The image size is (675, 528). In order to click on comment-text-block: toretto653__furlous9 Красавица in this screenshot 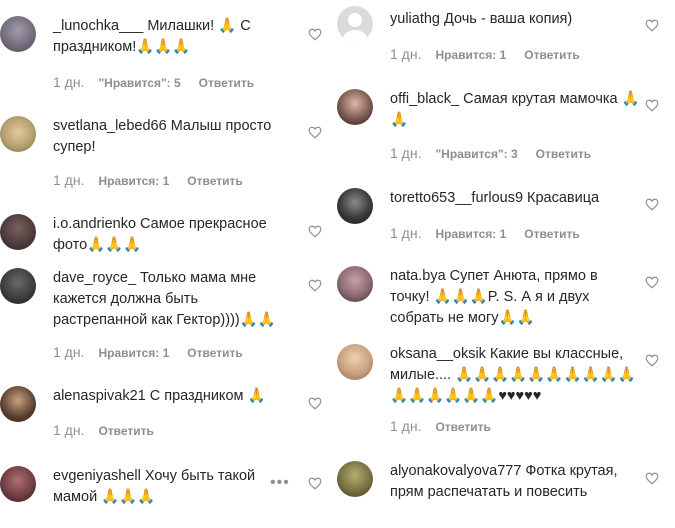, I will do `click(515, 198)`.